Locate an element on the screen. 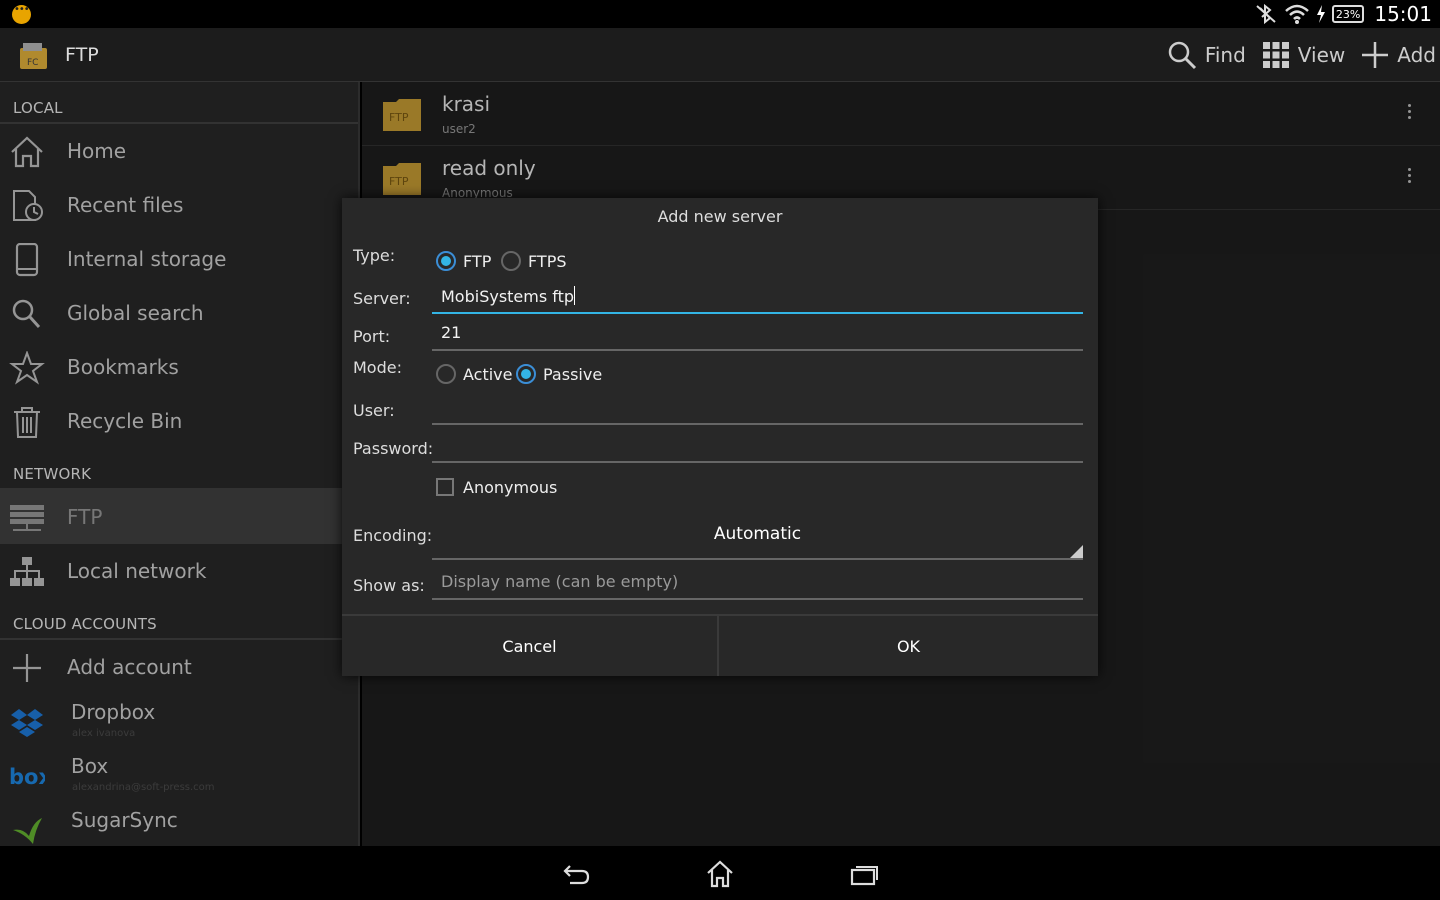 This screenshot has width=1440, height=900. encoding-dropdown: Automatic is located at coordinates (757, 538).